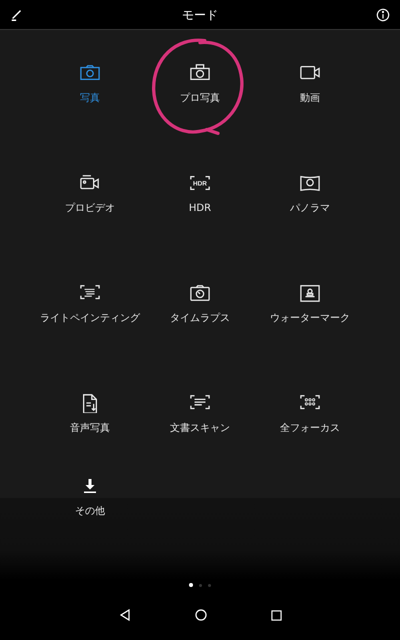 Image resolution: width=400 pixels, height=640 pixels. Describe the element at coordinates (200, 615) in the screenshot. I see `home-icon` at that location.